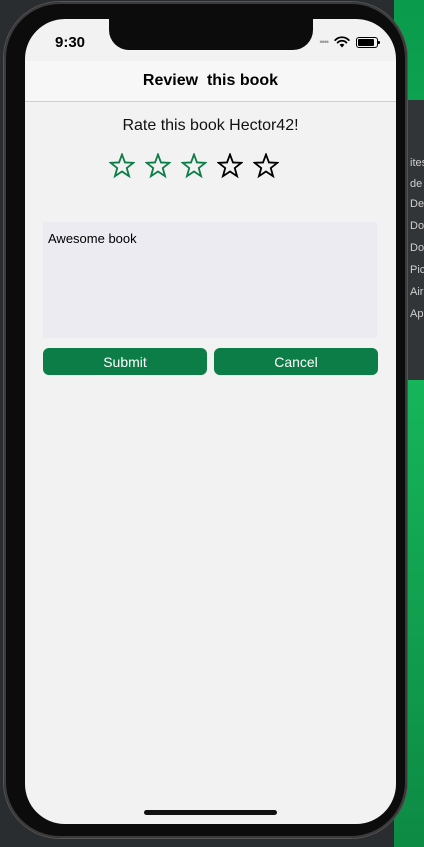 The height and width of the screenshot is (847, 424). What do you see at coordinates (125, 361) in the screenshot?
I see `submit-button: Submit` at bounding box center [125, 361].